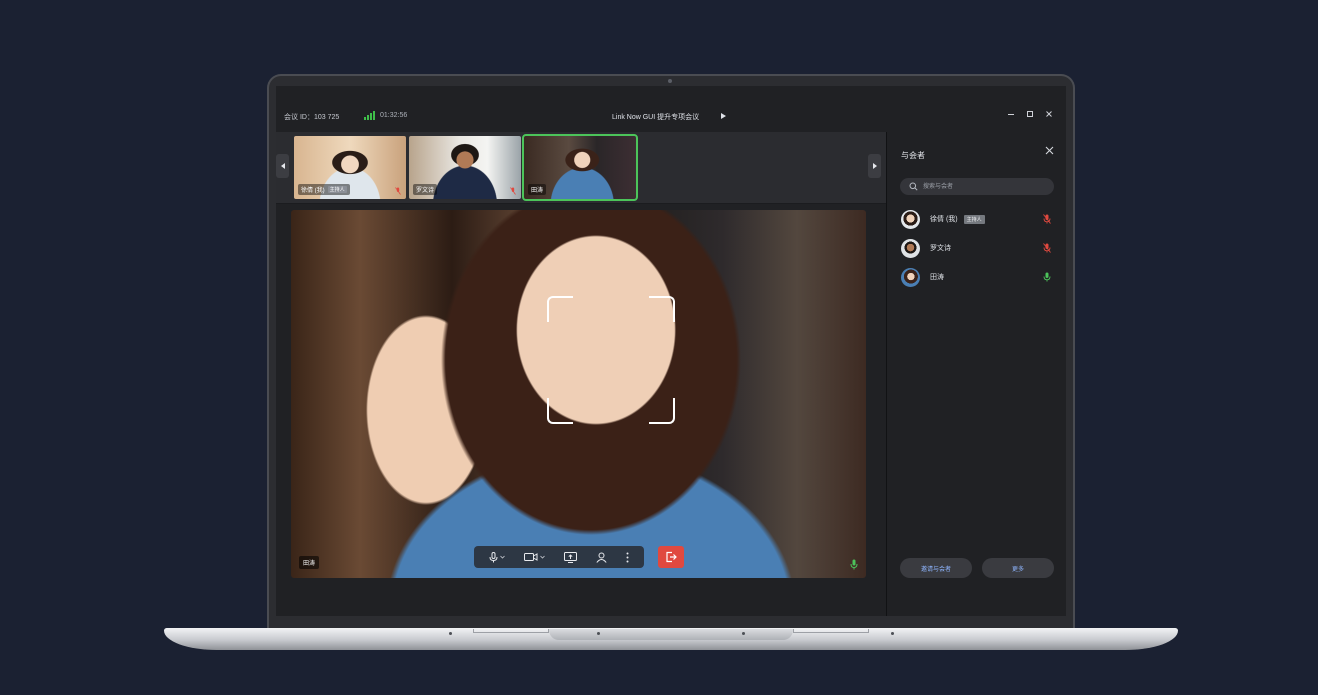  I want to click on signal-icon, so click(369, 115).